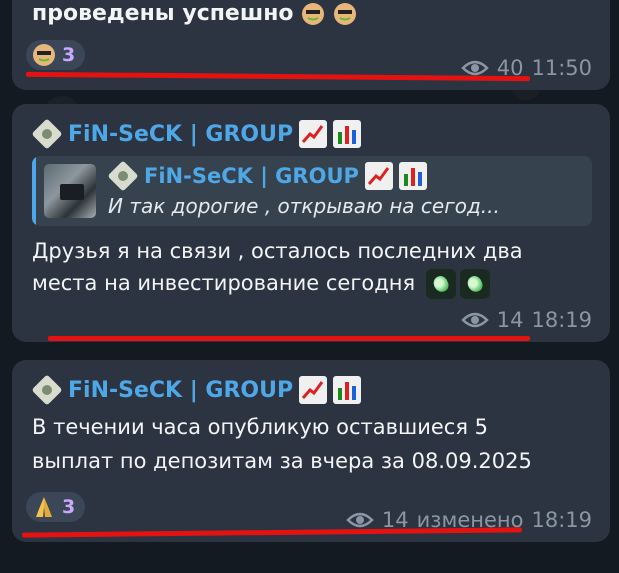  I want to click on quote-accent-bar, so click(34, 191).